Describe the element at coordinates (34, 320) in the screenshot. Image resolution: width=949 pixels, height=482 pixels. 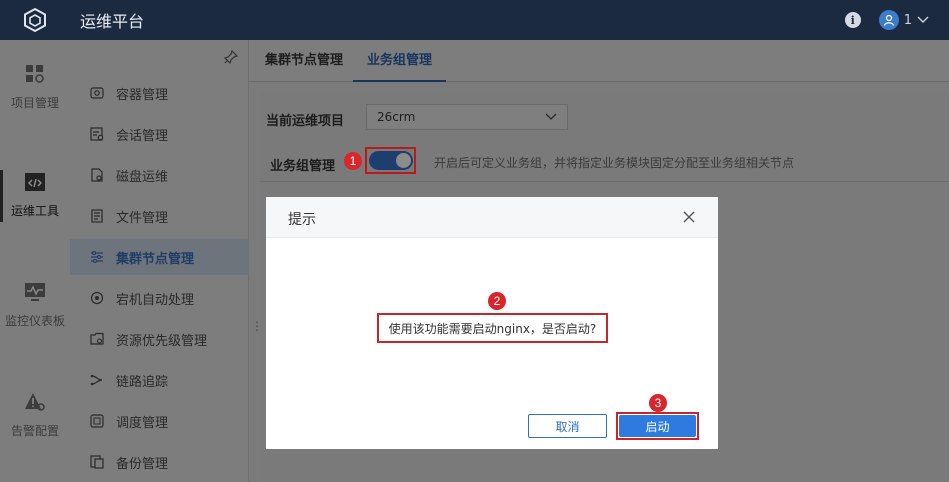
I see `sidebar-item-label: 监控仪表板` at that location.